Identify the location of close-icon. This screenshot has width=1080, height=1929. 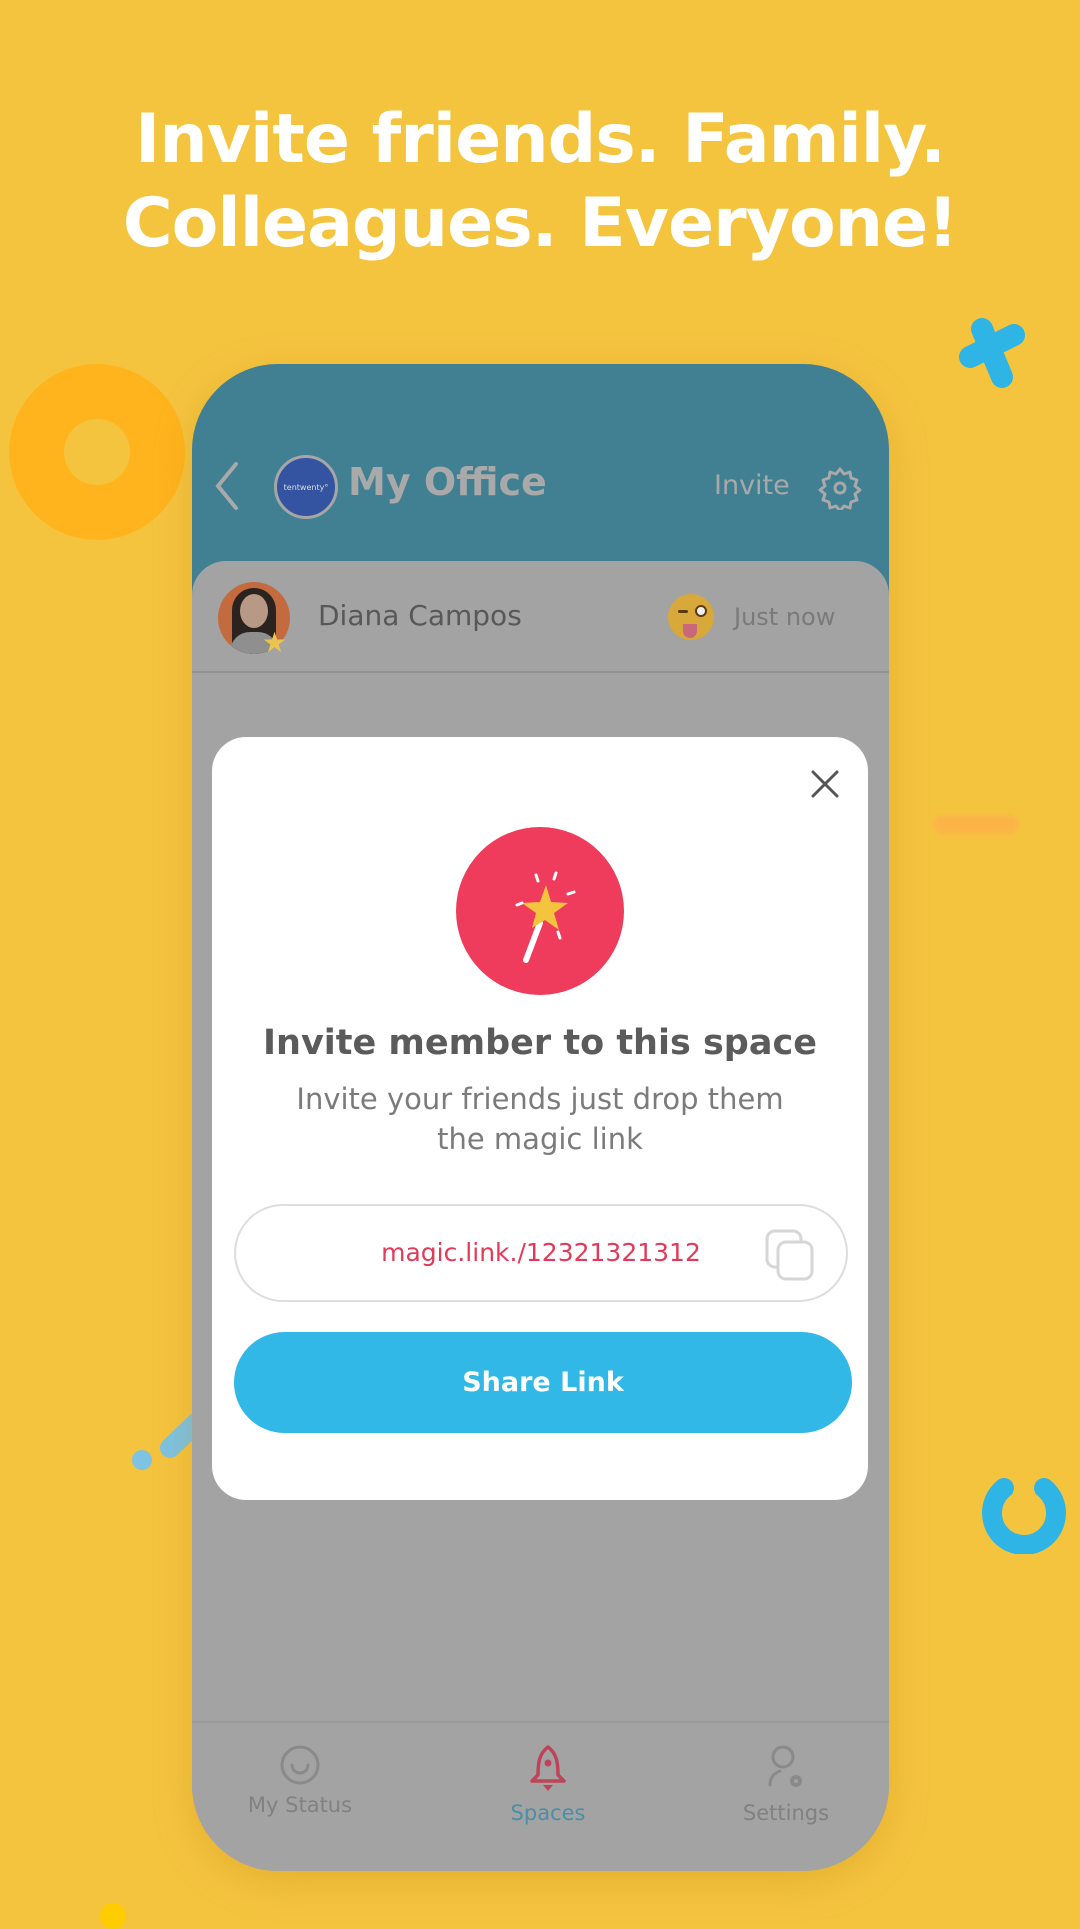
(825, 784).